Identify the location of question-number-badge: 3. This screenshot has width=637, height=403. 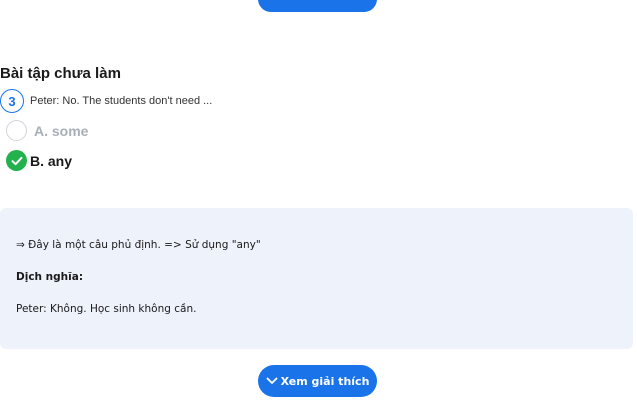
(12, 101).